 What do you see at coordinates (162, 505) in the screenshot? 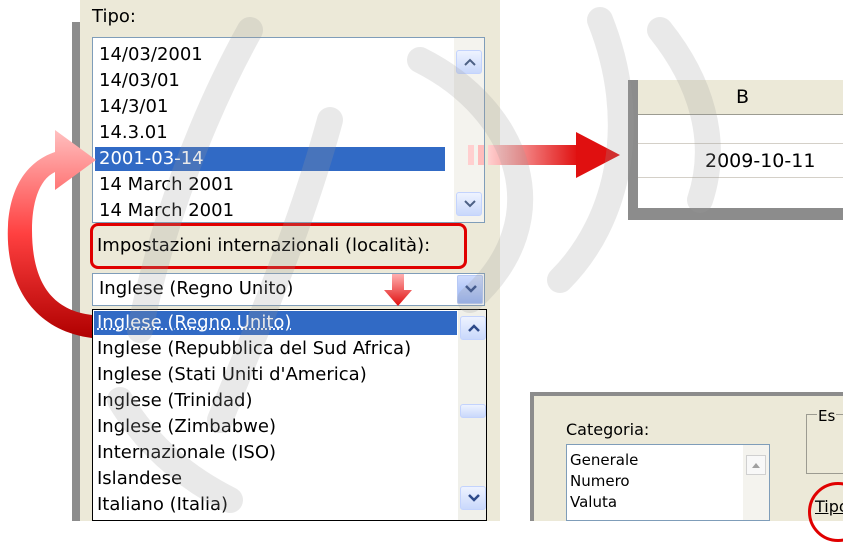
I see `locale-option: Italiano (Italia)` at bounding box center [162, 505].